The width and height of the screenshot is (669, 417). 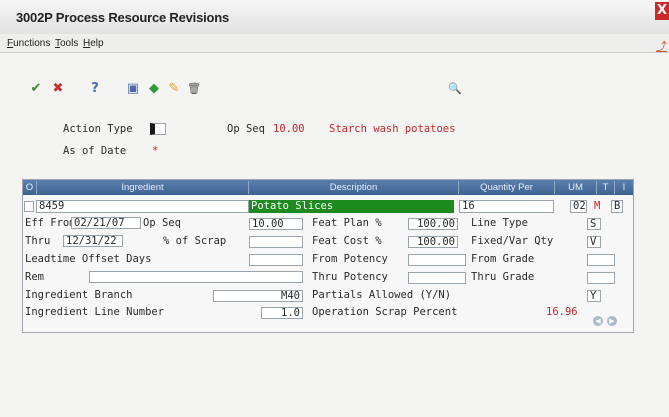 I want to click on table-icon: ▣, so click(x=133, y=89).